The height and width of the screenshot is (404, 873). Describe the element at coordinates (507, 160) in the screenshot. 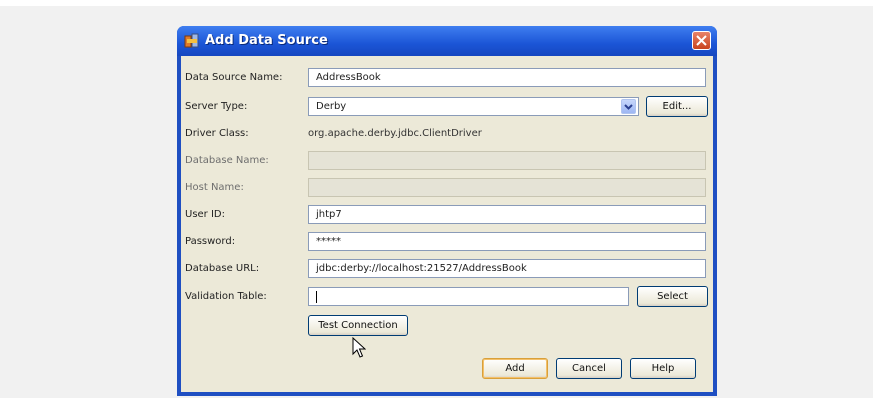

I see `database-name-field` at that location.